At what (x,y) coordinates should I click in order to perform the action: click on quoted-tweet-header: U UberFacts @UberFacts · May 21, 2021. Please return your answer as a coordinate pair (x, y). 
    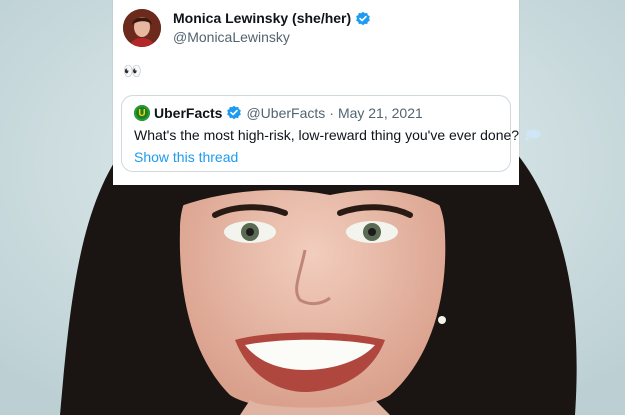
    Looking at the image, I should click on (278, 113).